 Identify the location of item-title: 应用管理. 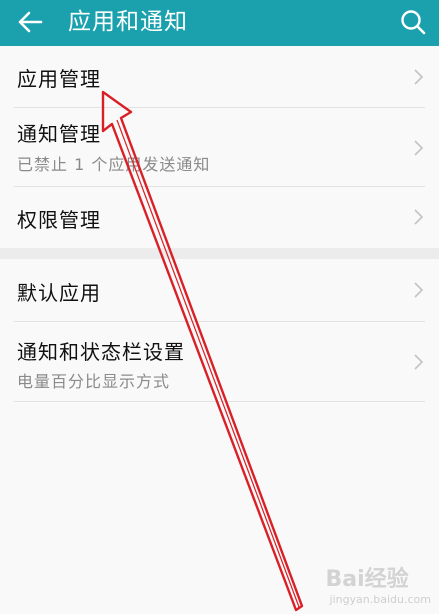
(59, 79).